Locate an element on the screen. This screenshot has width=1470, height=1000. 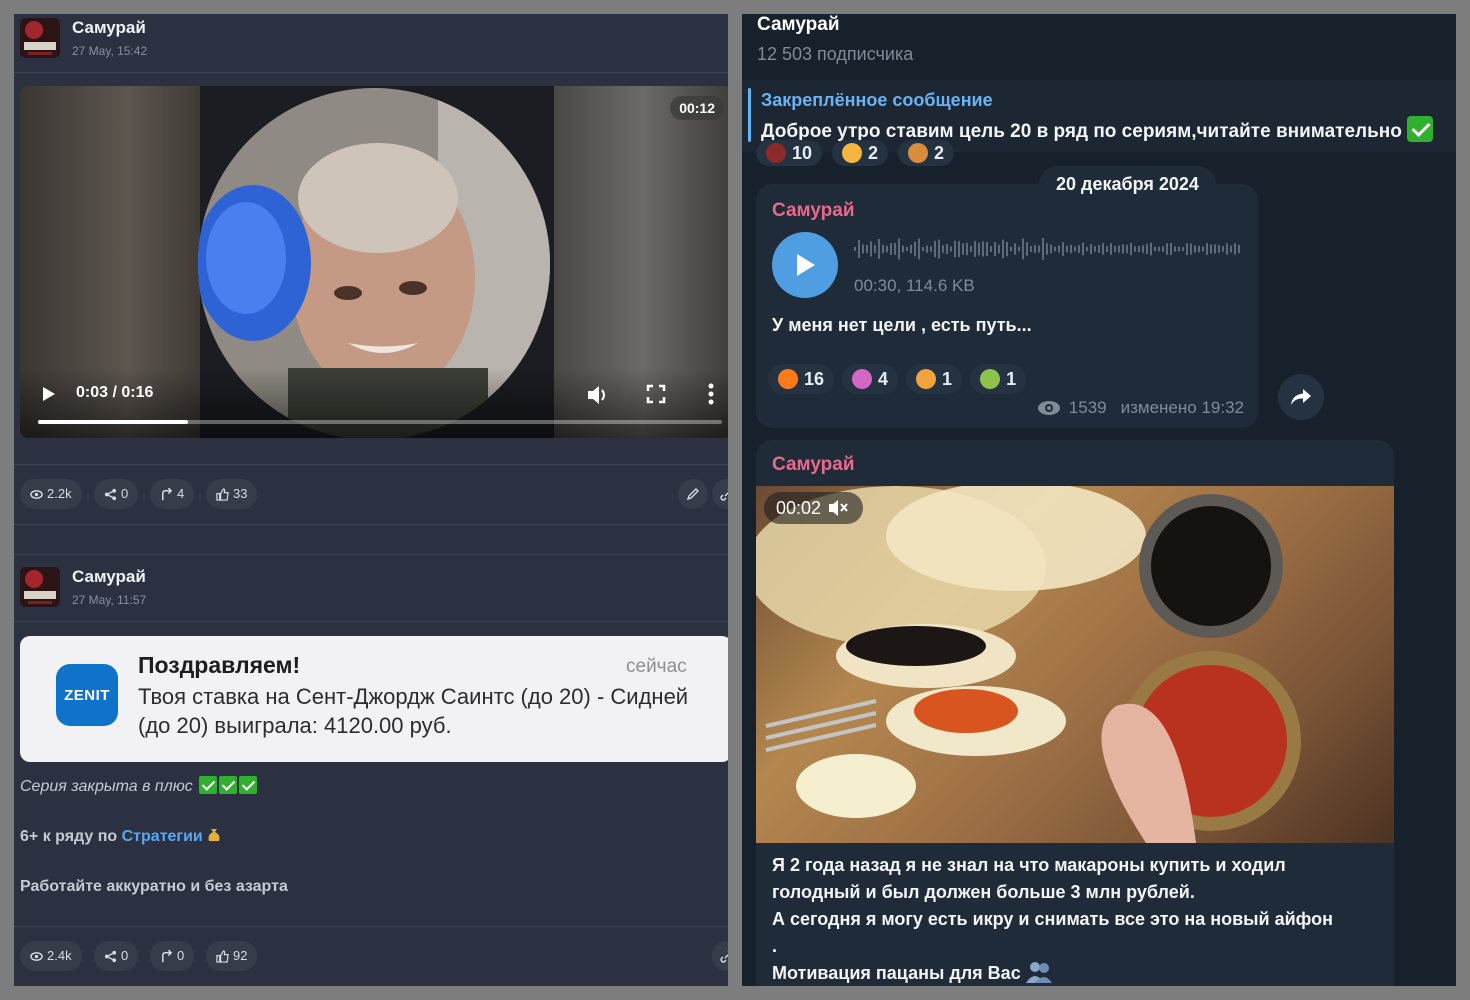
voice-play-button is located at coordinates (805, 265).